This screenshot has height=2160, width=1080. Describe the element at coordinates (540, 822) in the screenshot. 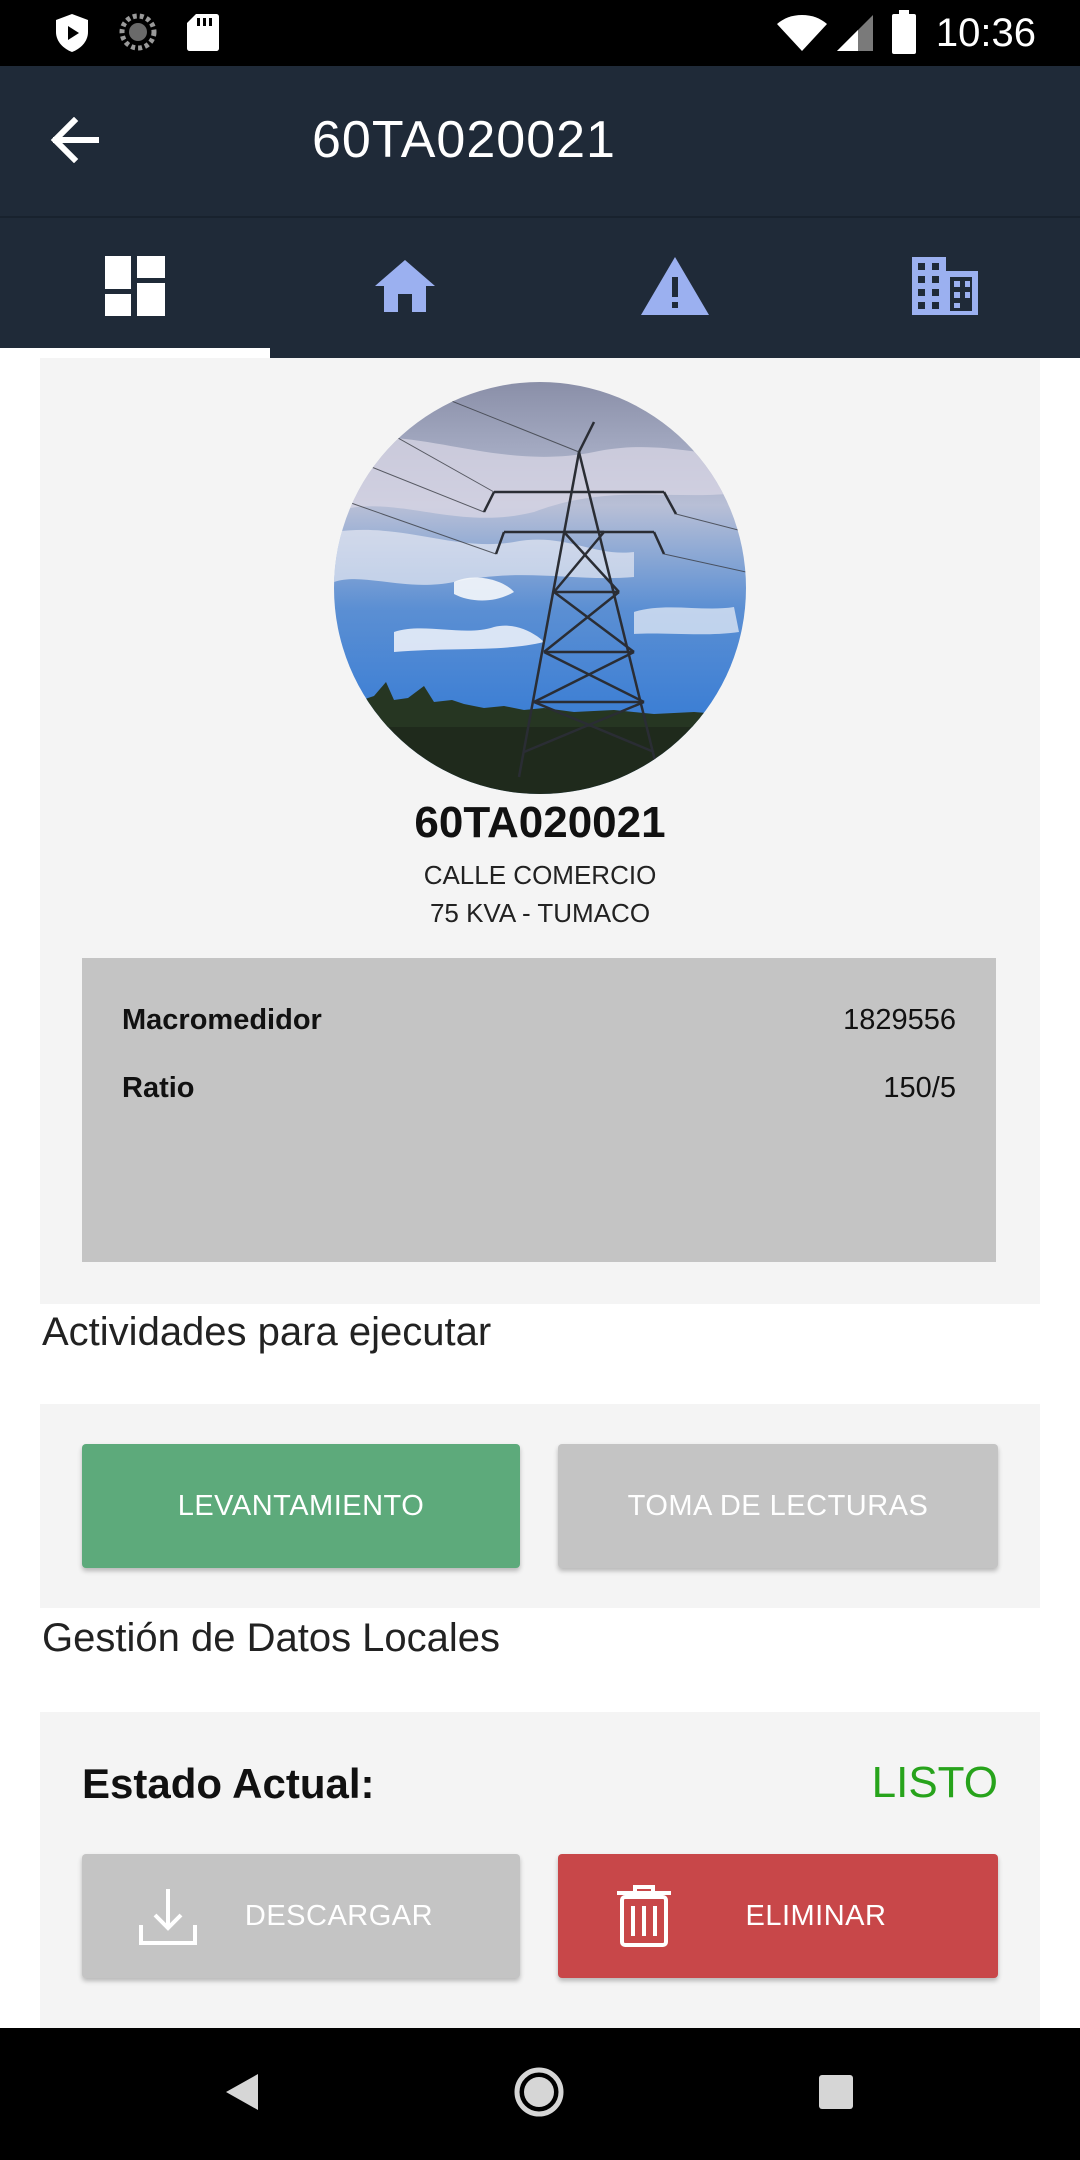

I see `profile-name: 60TA020021` at that location.